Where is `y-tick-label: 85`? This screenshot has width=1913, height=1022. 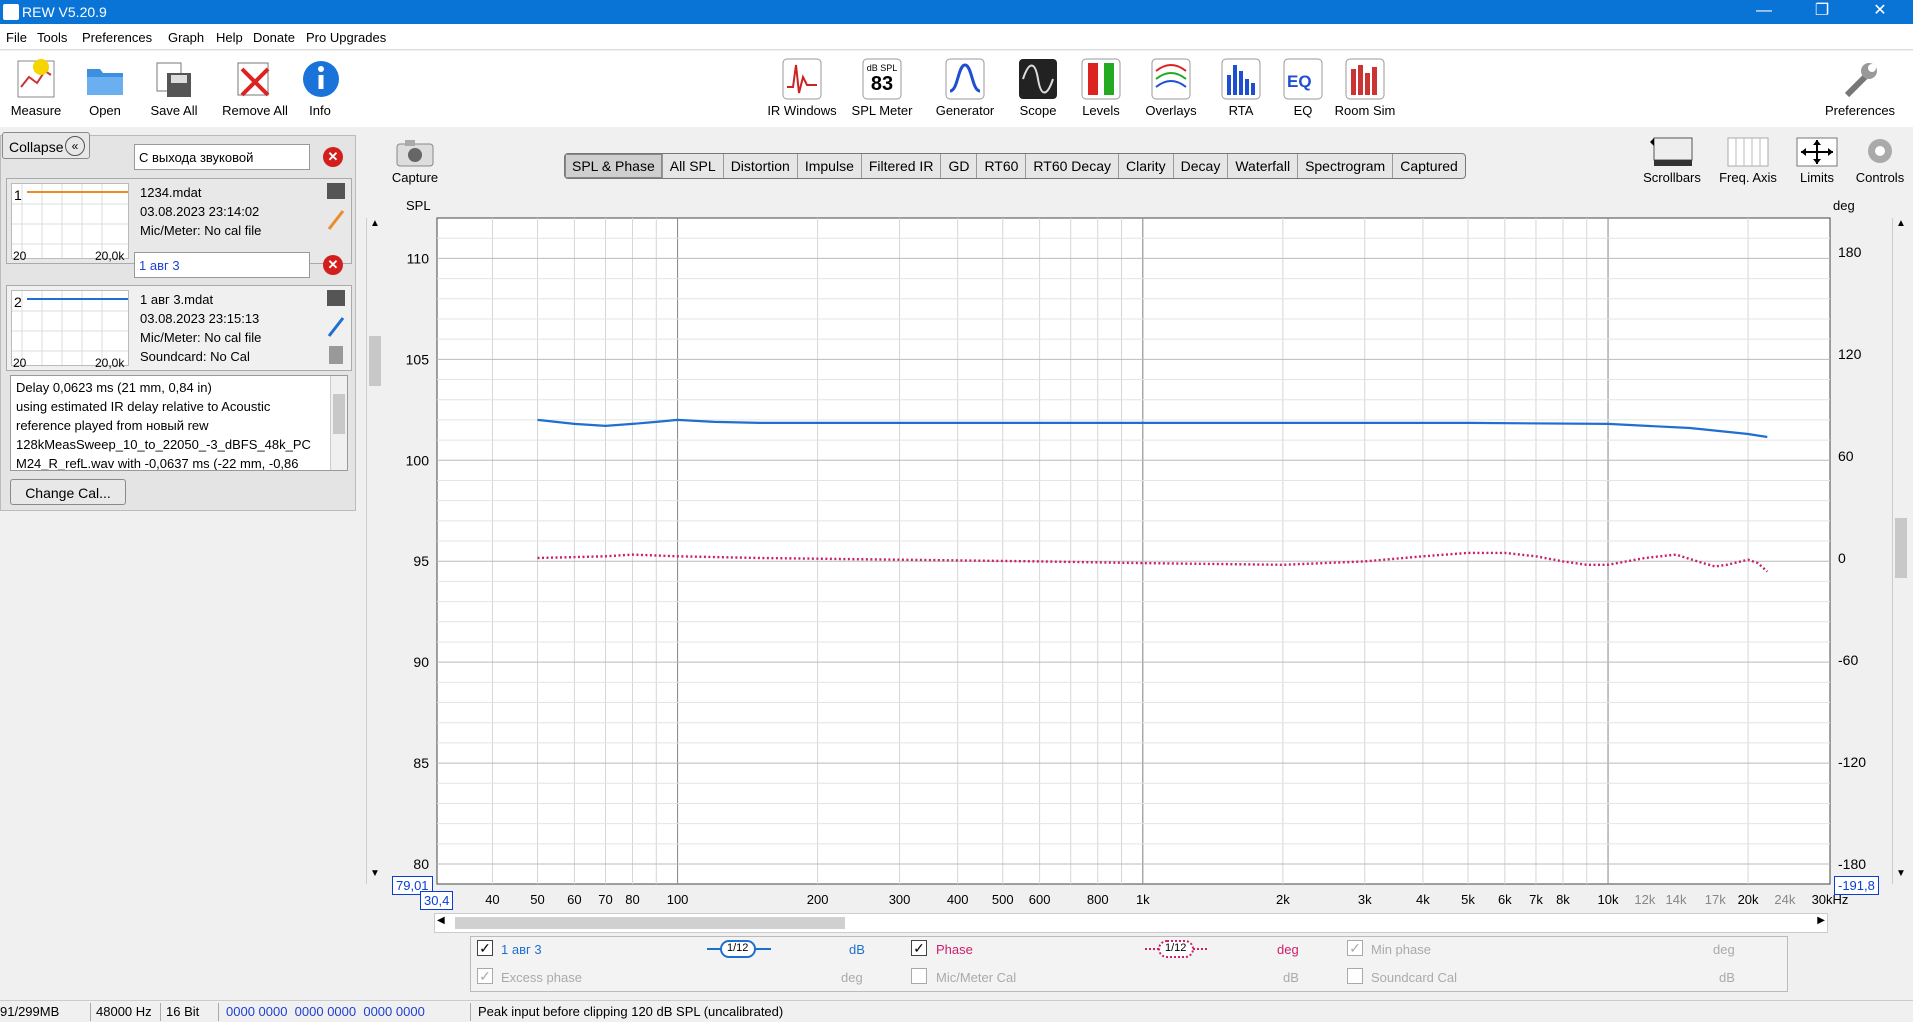 y-tick-label: 85 is located at coordinates (421, 763).